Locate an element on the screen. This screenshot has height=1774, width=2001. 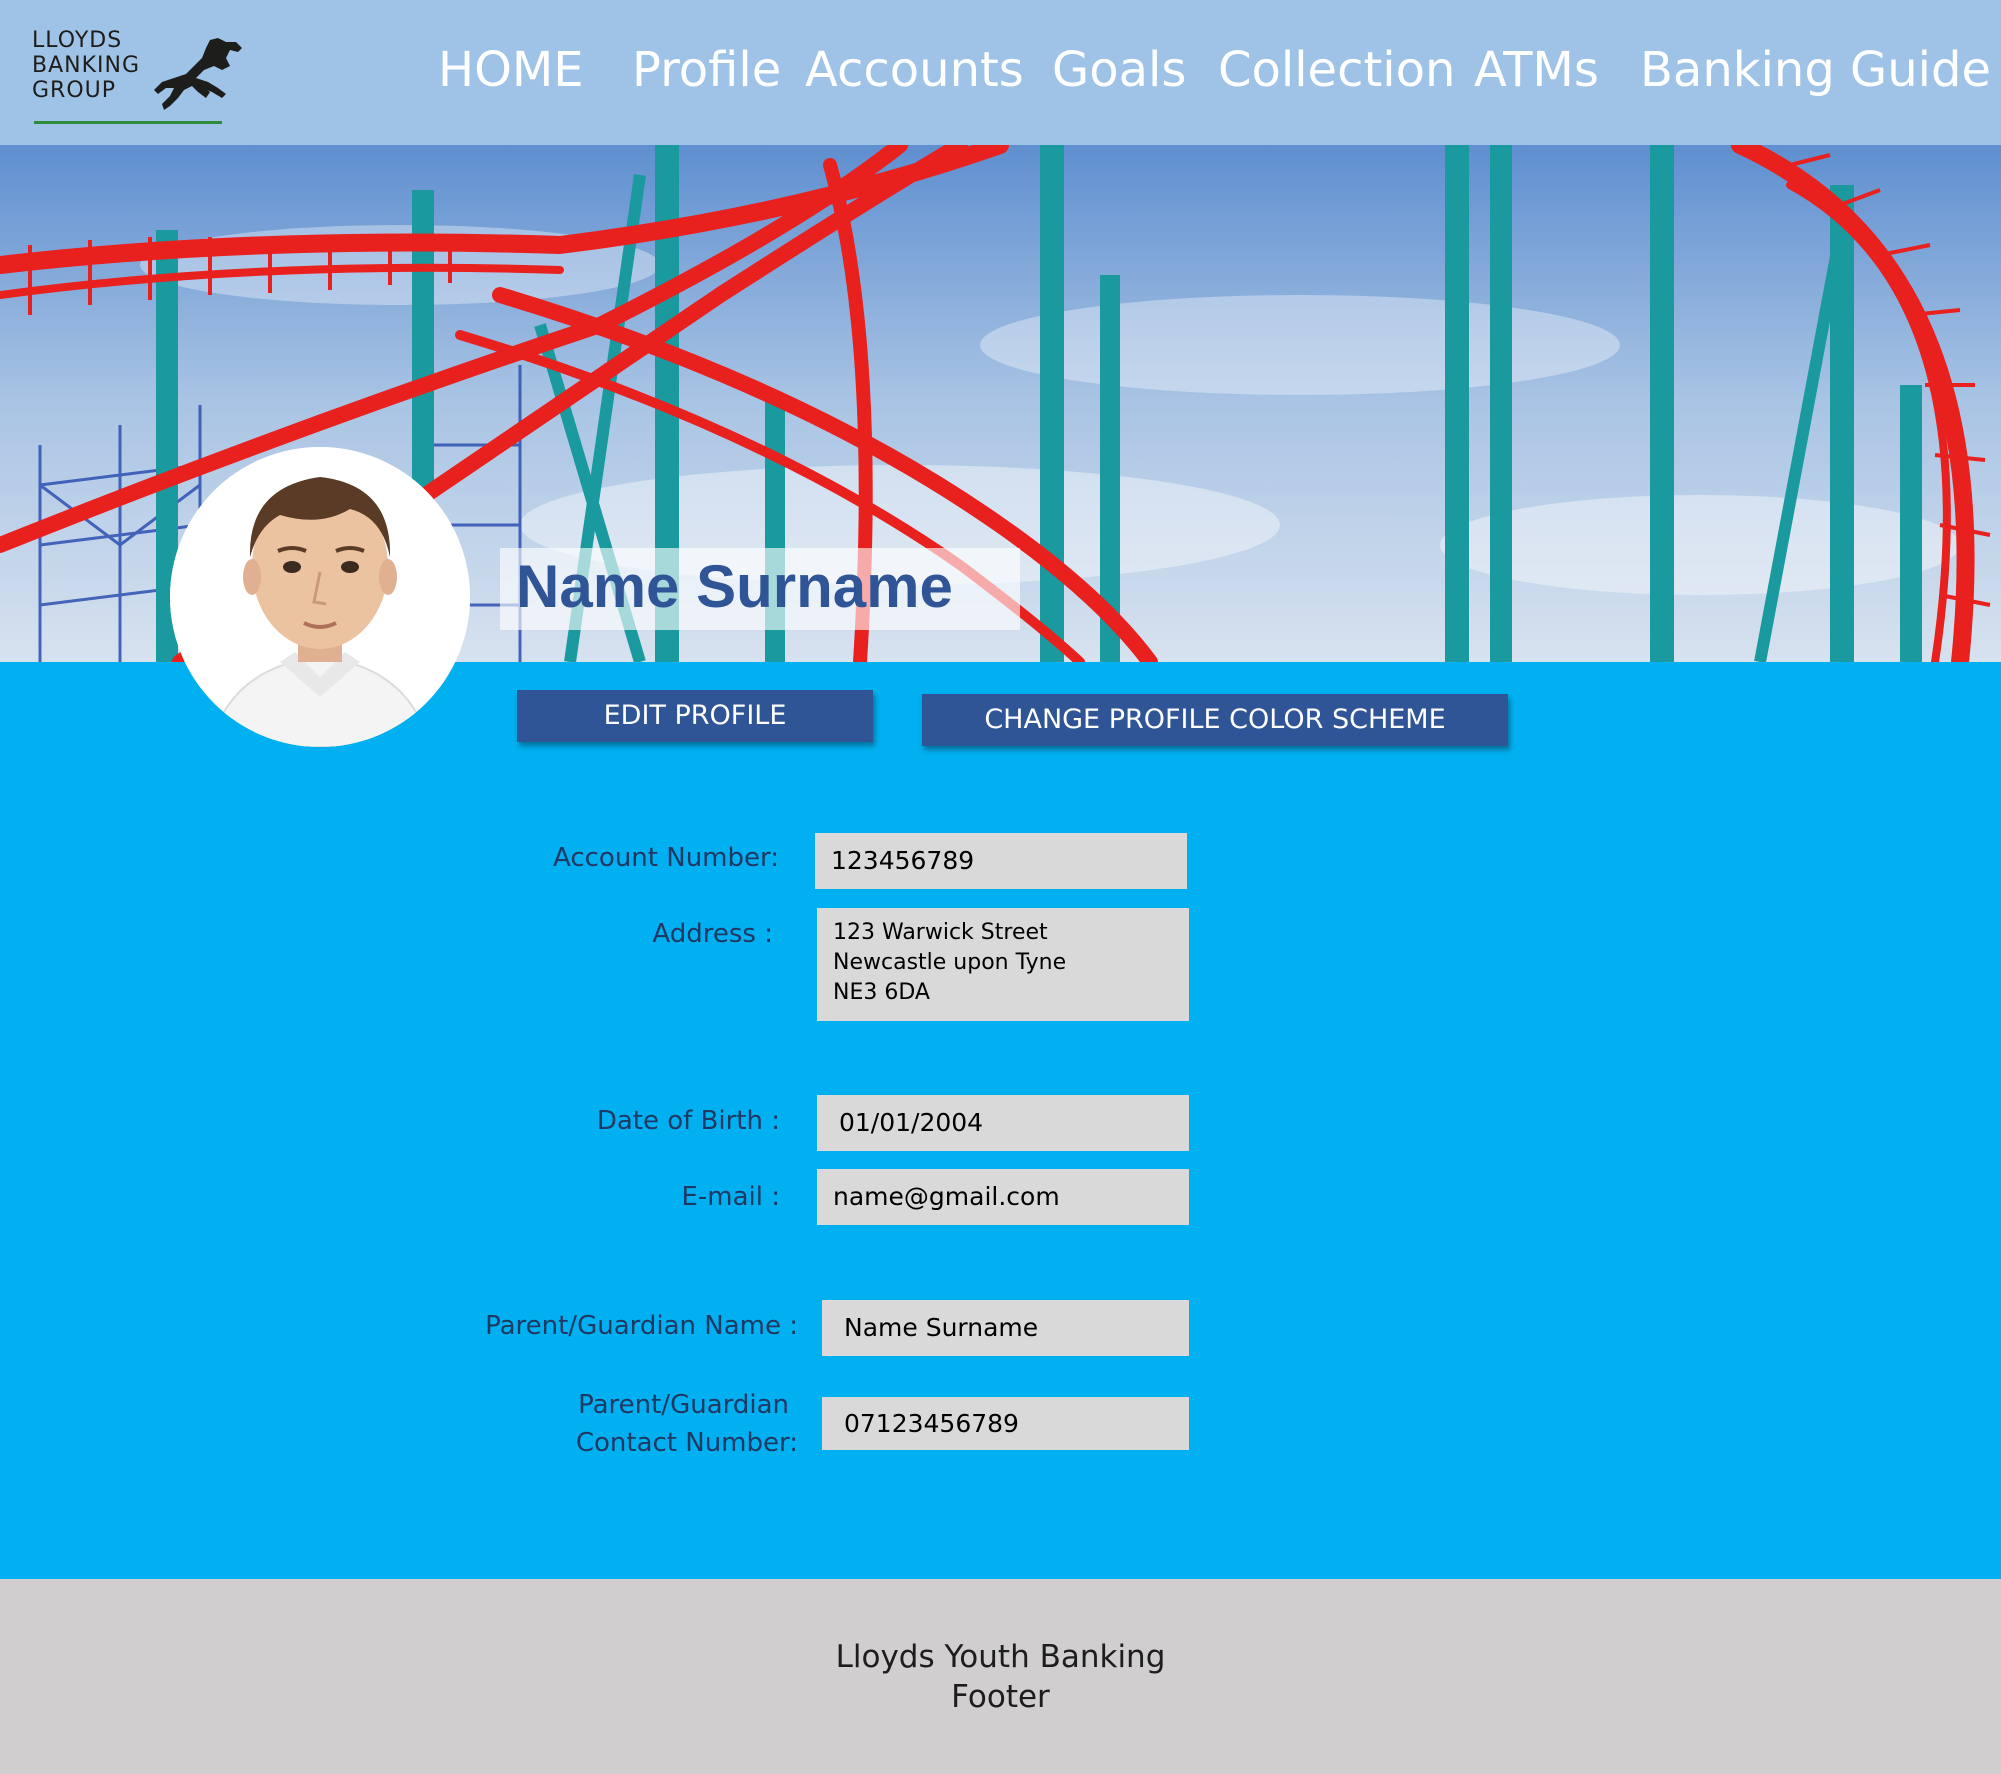
guardian-contact-label-line-2: Contact Number: is located at coordinates (686, 1443).